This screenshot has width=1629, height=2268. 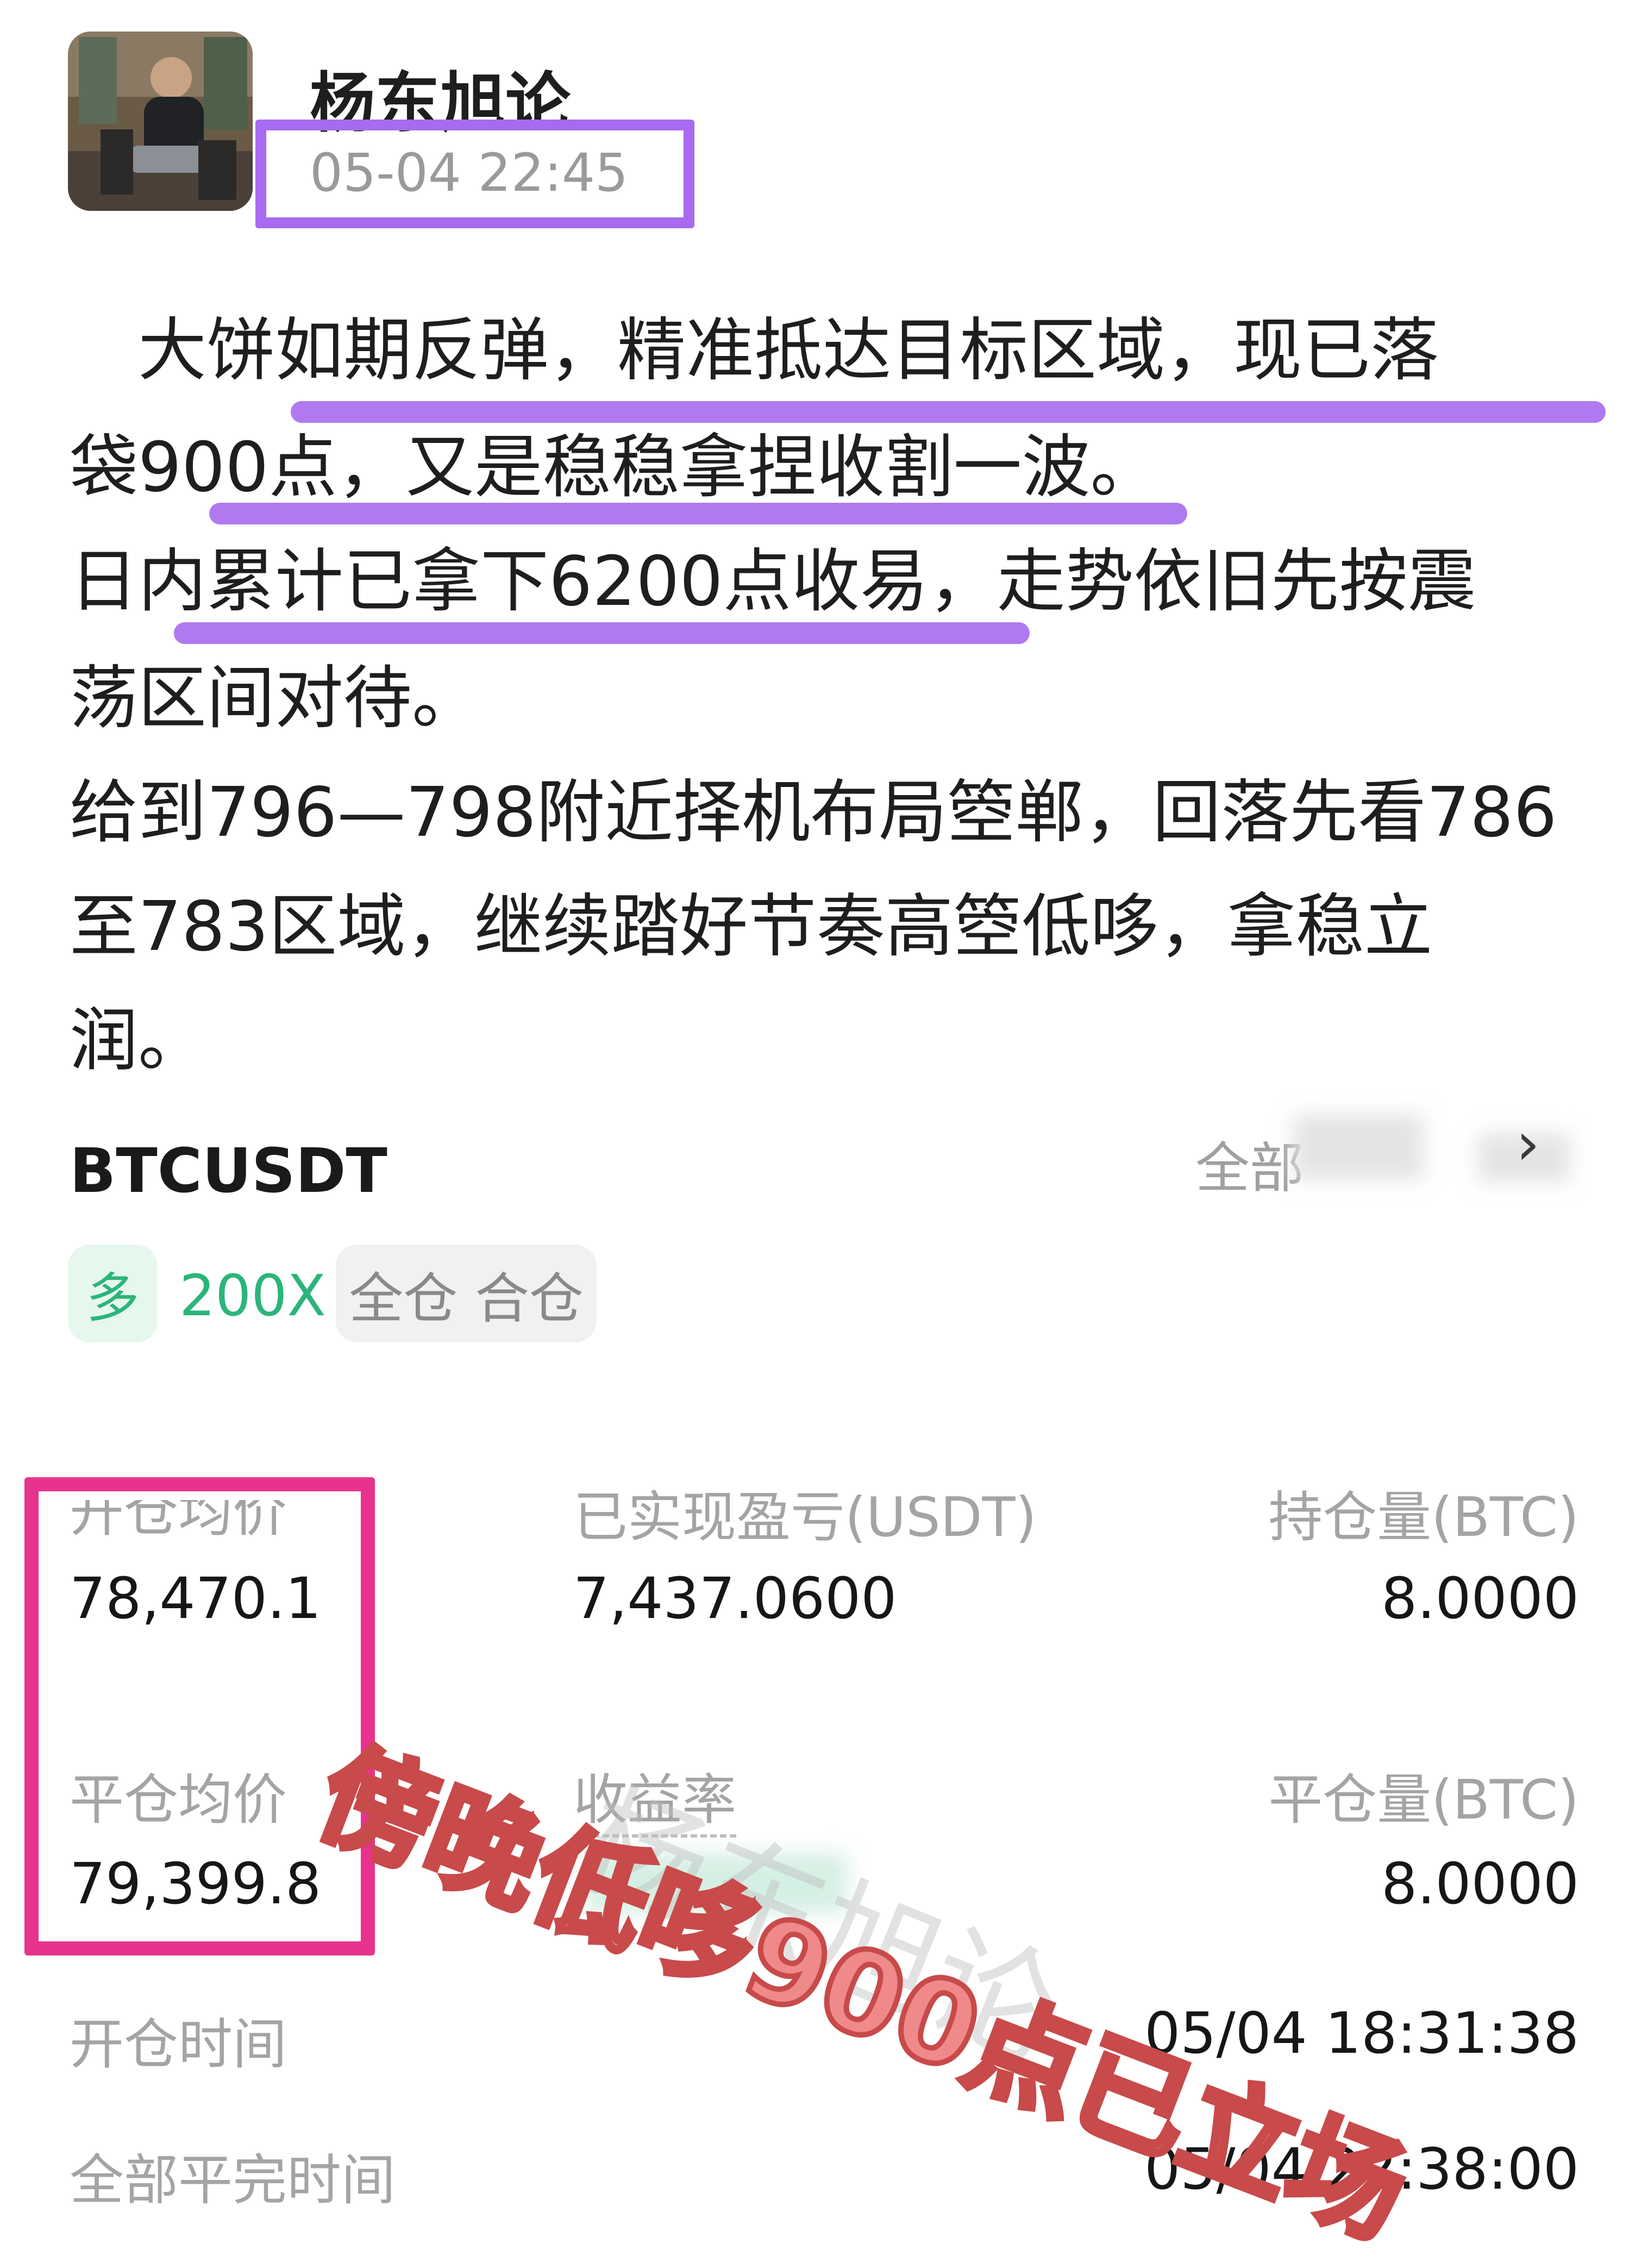 What do you see at coordinates (735, 1598) in the screenshot?
I see `realized-pnl-value: 7,437.0600` at bounding box center [735, 1598].